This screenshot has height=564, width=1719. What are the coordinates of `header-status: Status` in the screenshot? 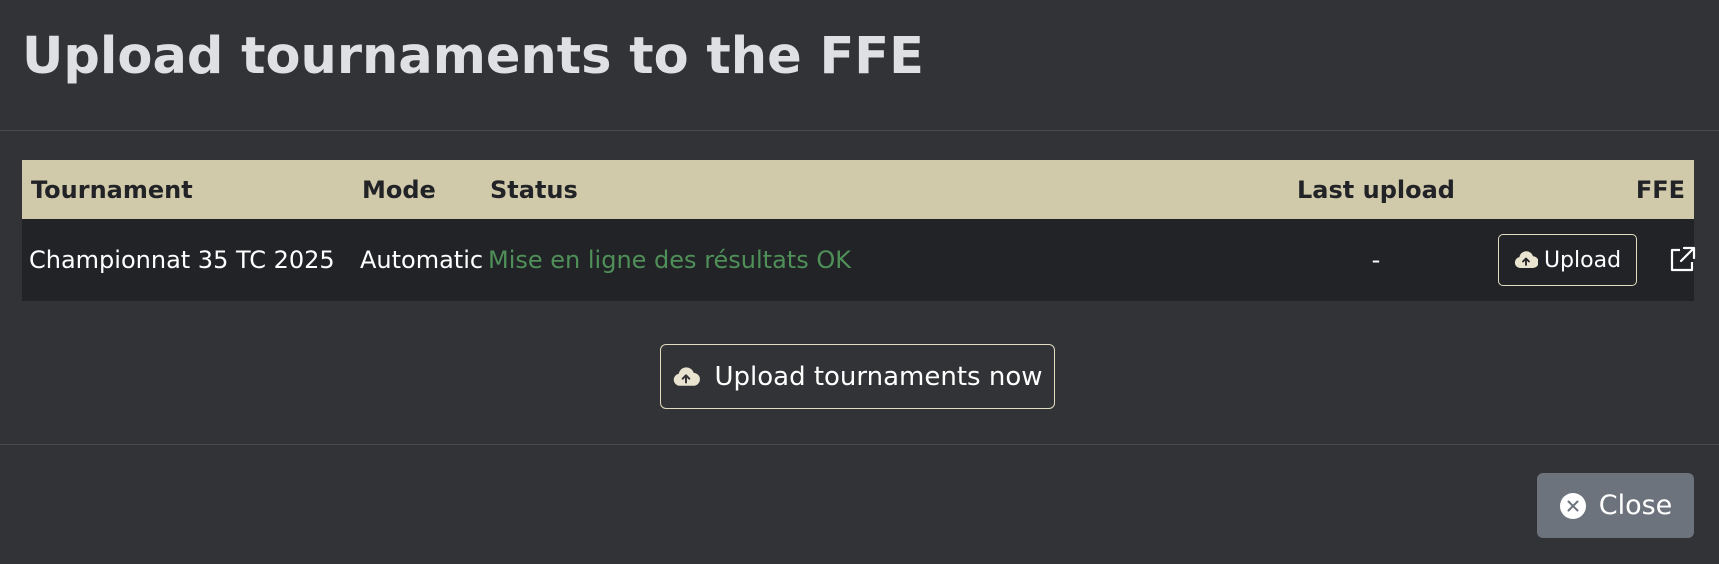 It's located at (534, 189).